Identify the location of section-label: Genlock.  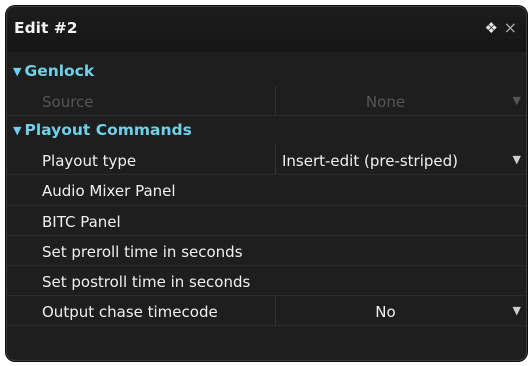
(59, 71).